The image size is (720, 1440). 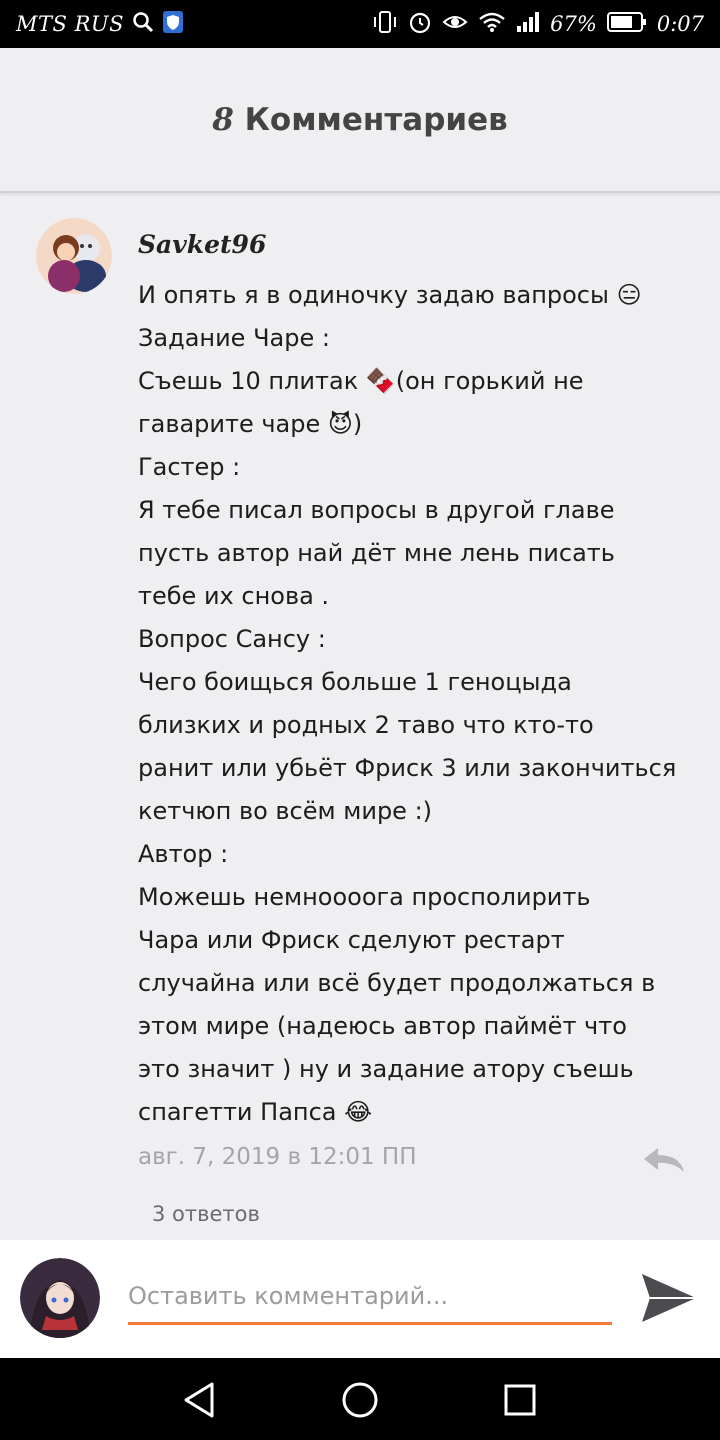 I want to click on comment-line: Чего боищься больше 1 геноцыда, so click(x=355, y=682).